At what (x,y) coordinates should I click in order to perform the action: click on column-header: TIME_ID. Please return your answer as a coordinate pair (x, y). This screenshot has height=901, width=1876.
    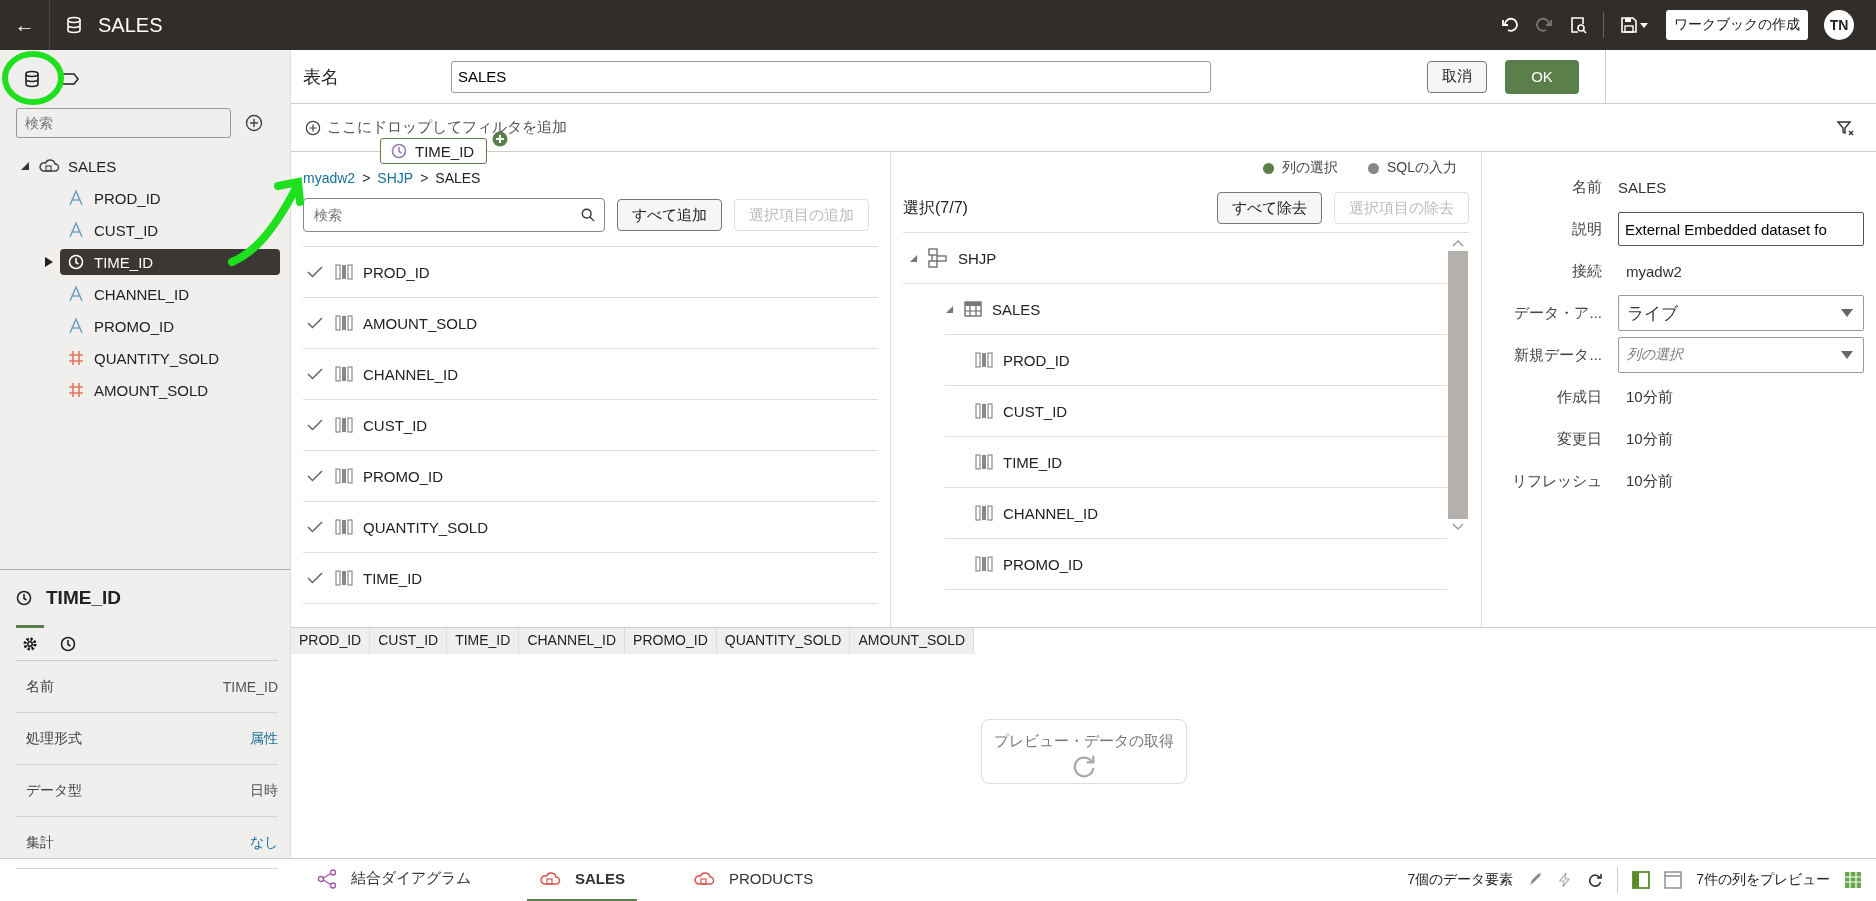
    Looking at the image, I should click on (483, 641).